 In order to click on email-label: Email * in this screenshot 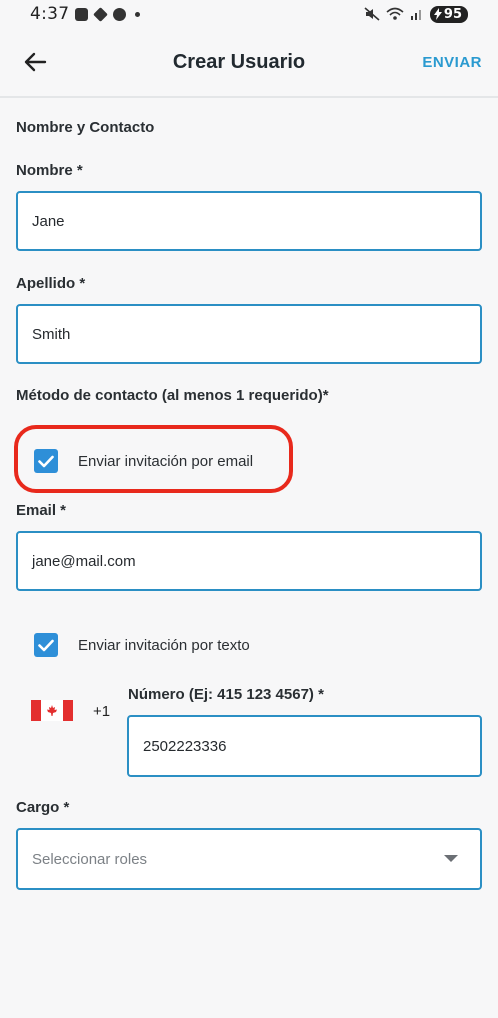, I will do `click(41, 510)`.